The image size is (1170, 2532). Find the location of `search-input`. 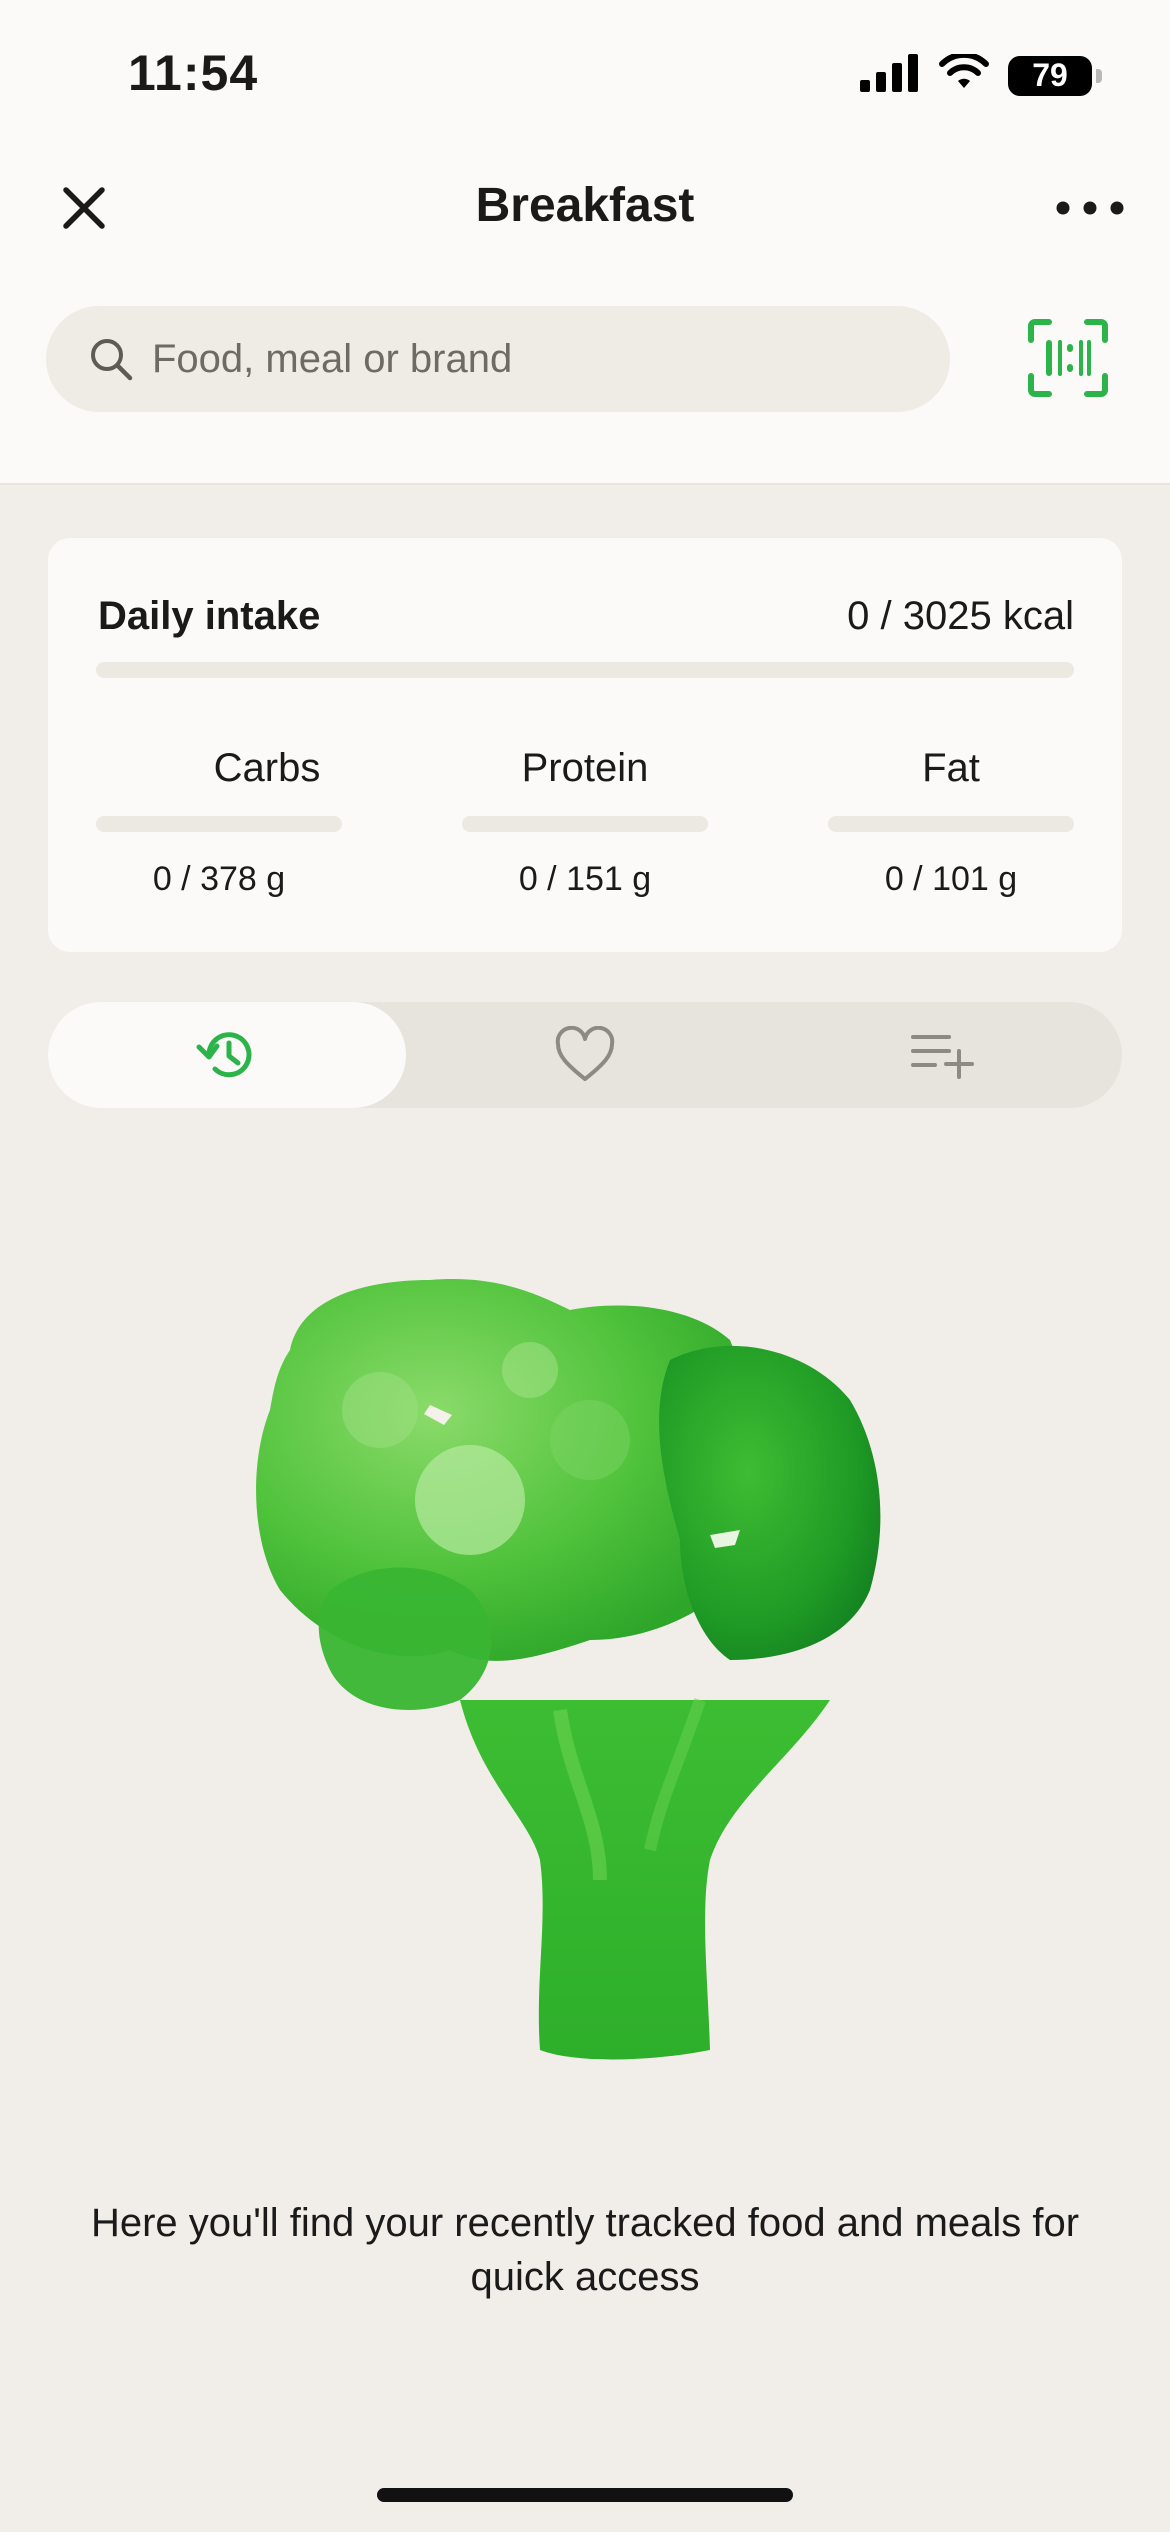

search-input is located at coordinates (532, 359).